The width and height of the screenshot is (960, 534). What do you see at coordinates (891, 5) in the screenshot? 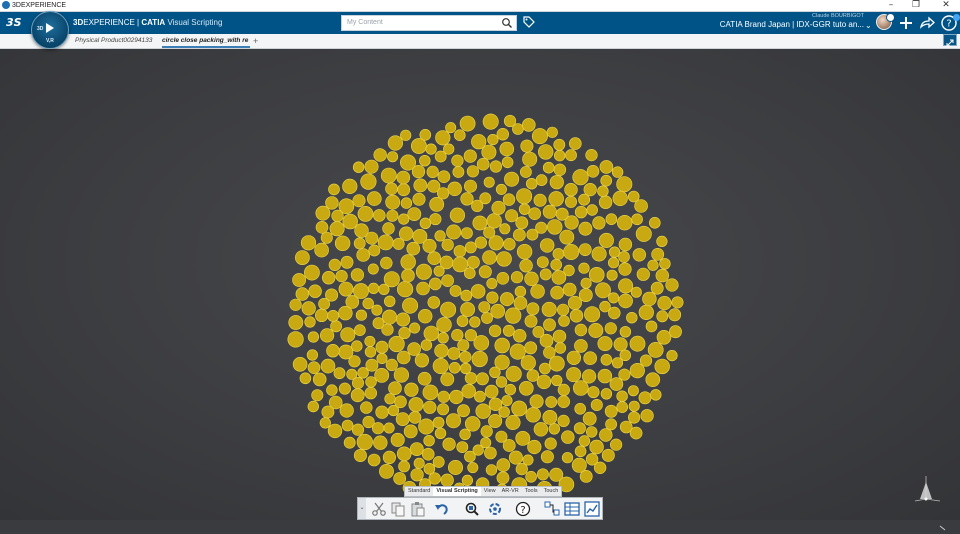
I see `minimize-icon: –` at bounding box center [891, 5].